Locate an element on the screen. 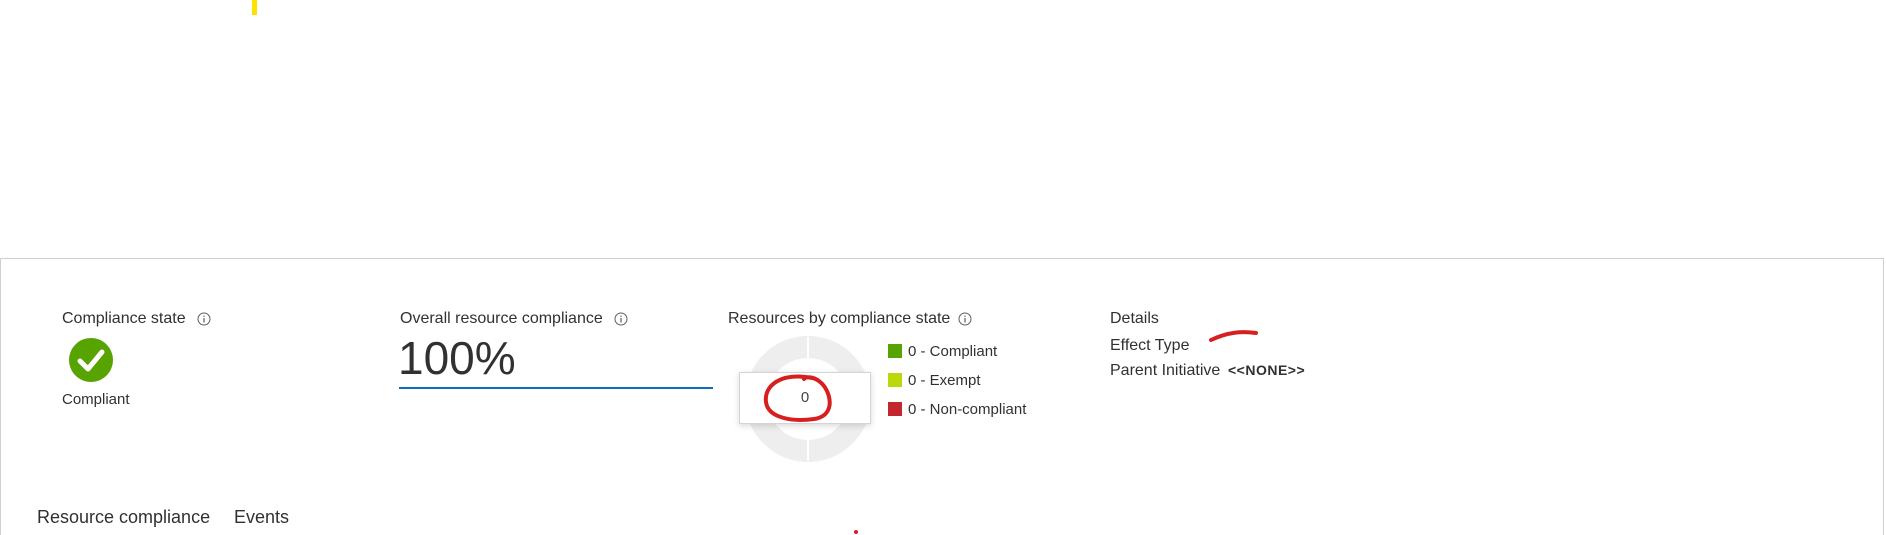 This screenshot has width=1886, height=535. compliance-value-underline is located at coordinates (556, 388).